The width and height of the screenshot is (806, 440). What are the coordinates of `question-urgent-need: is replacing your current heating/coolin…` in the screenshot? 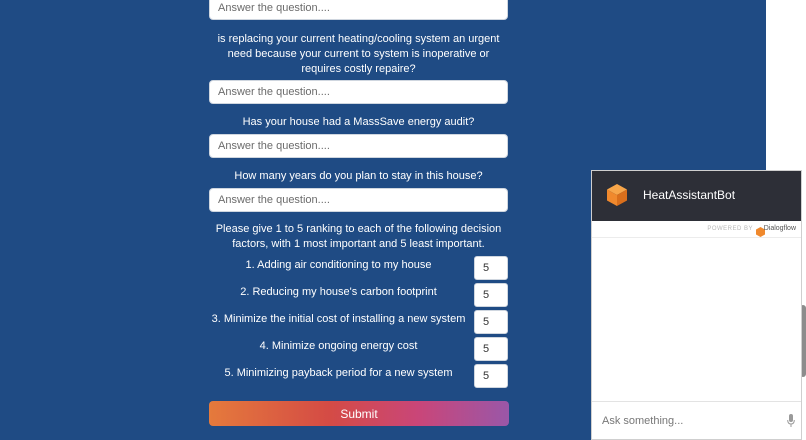 It's located at (358, 54).